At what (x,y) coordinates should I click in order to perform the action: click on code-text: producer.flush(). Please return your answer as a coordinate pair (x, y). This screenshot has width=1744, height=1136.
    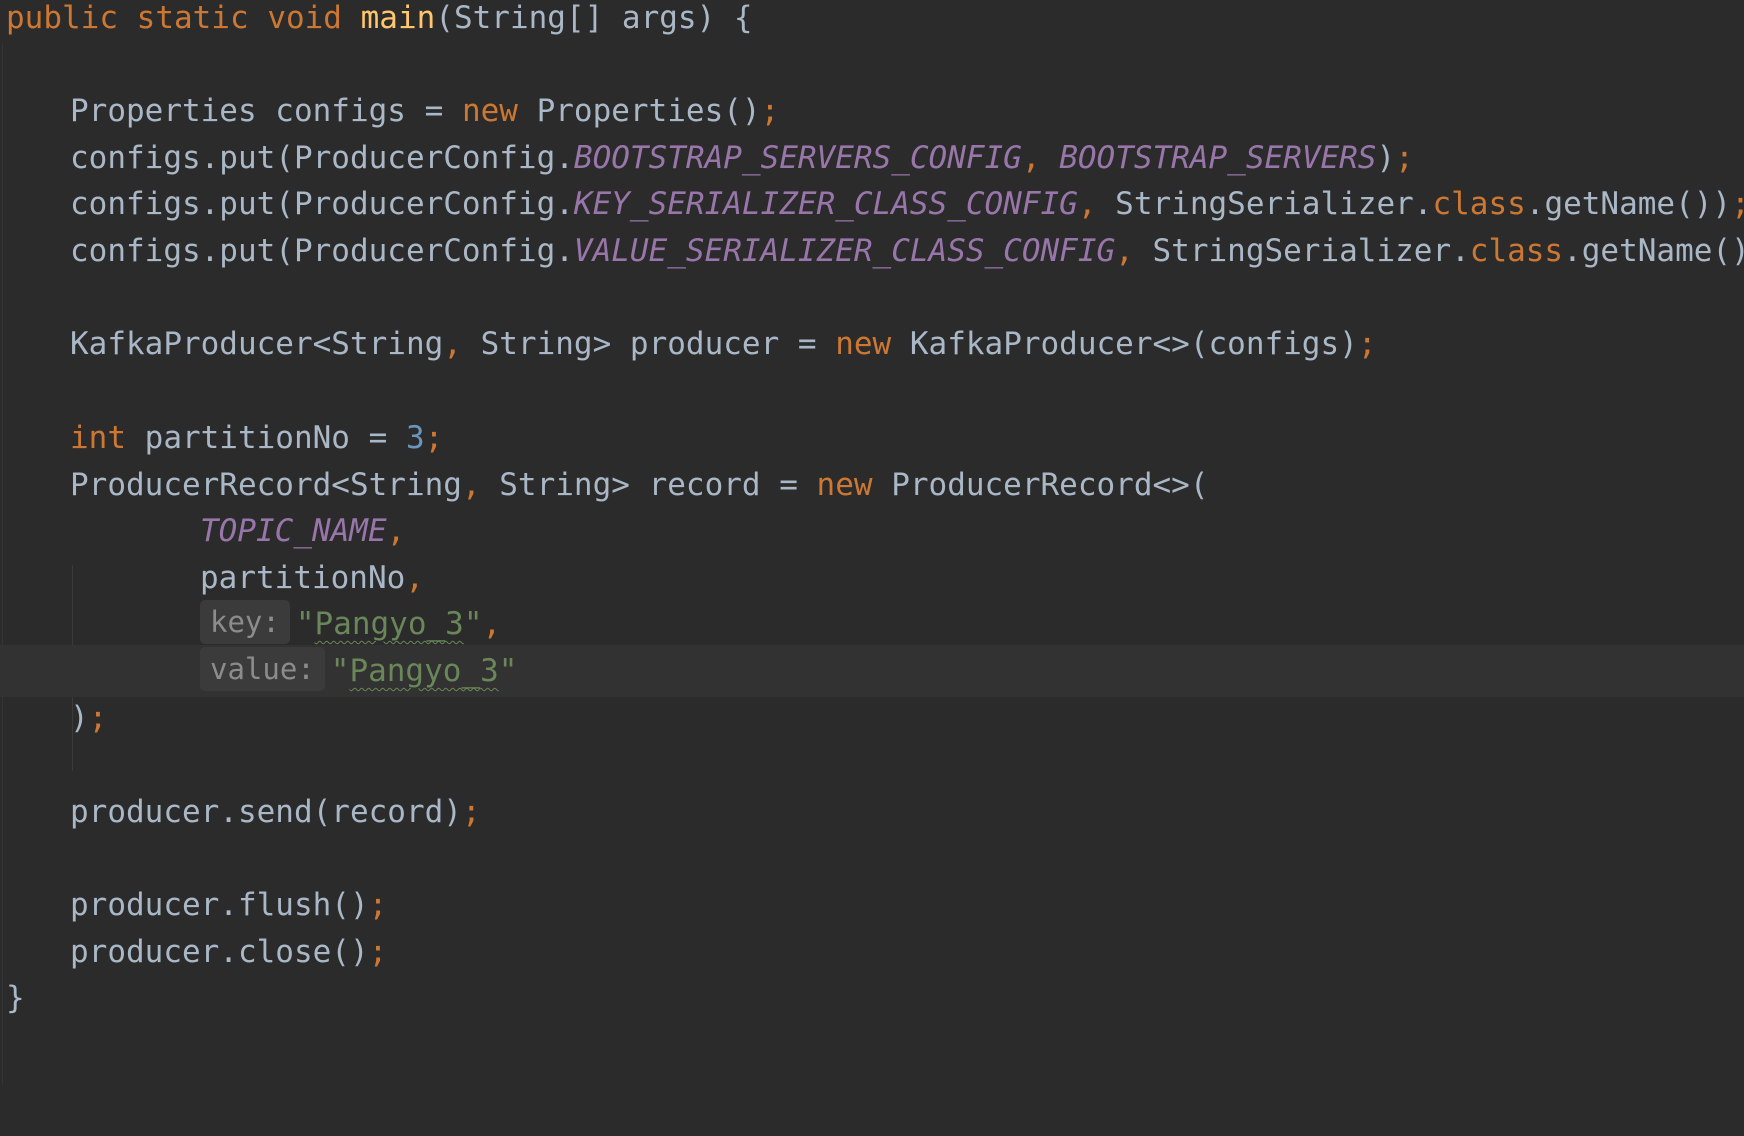
    Looking at the image, I should click on (219, 905).